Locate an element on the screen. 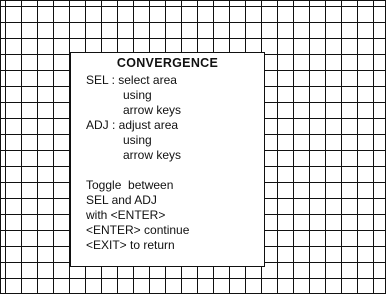  menu-title: CONVERGENCE is located at coordinates (167, 63).